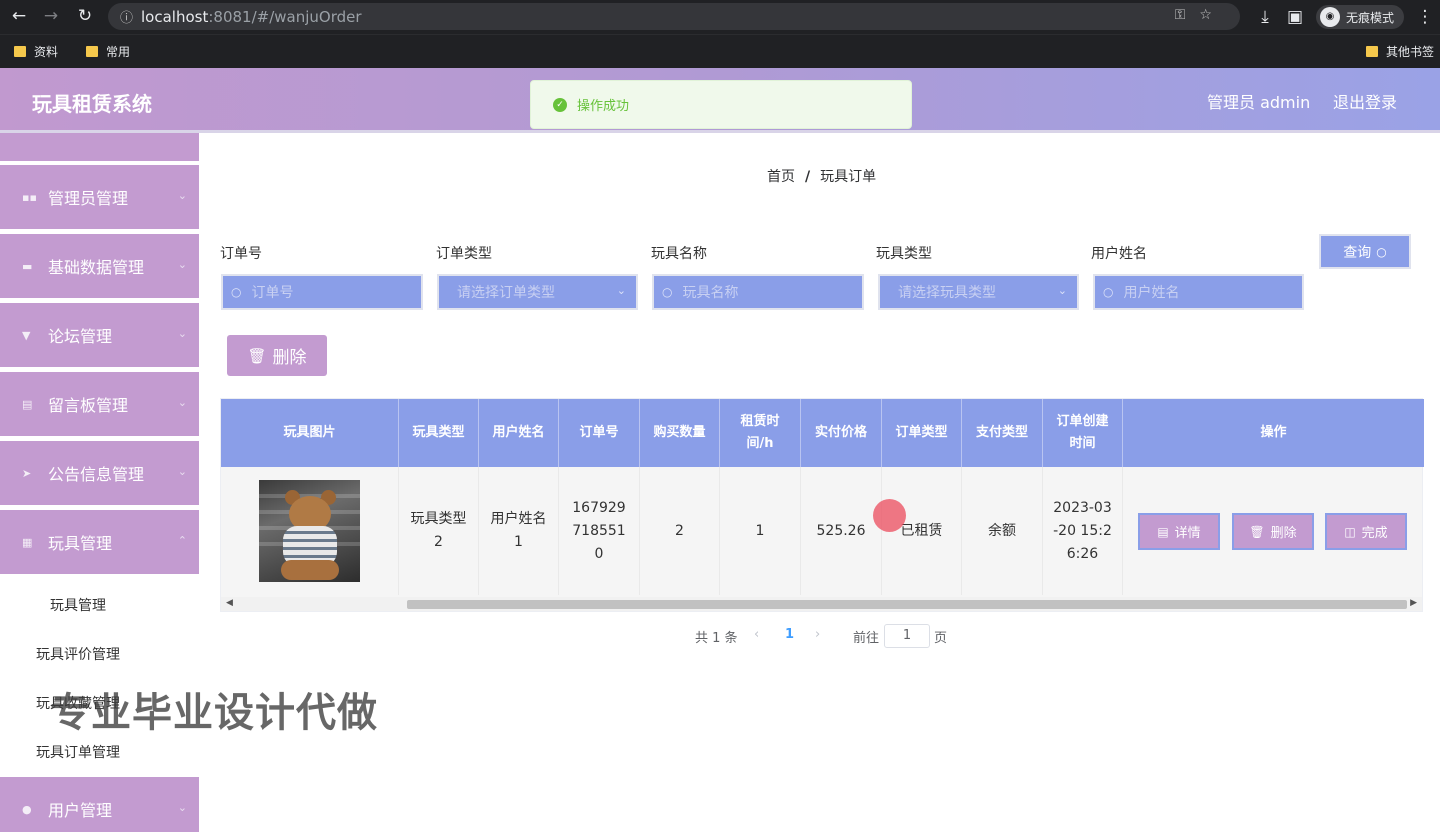 The width and height of the screenshot is (1440, 832). What do you see at coordinates (1002, 433) in the screenshot?
I see `col-header-pay-type: 支付类型` at bounding box center [1002, 433].